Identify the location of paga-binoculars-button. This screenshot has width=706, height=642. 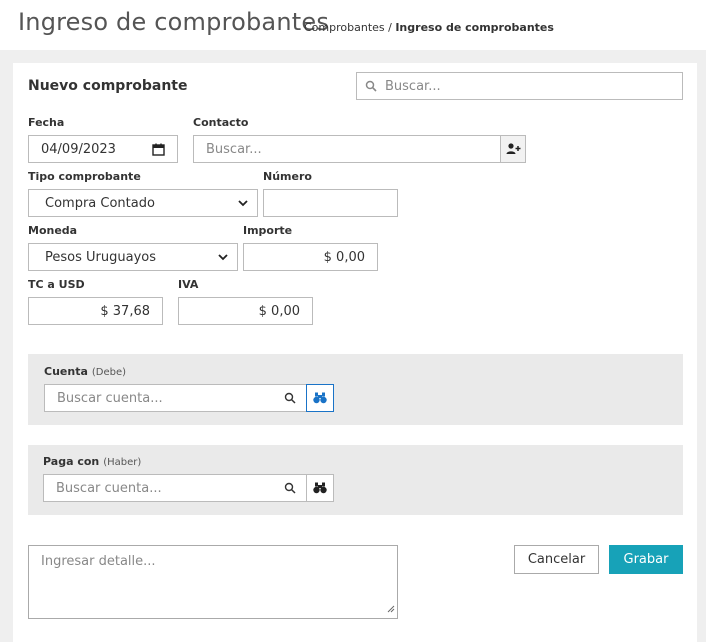
(320, 488).